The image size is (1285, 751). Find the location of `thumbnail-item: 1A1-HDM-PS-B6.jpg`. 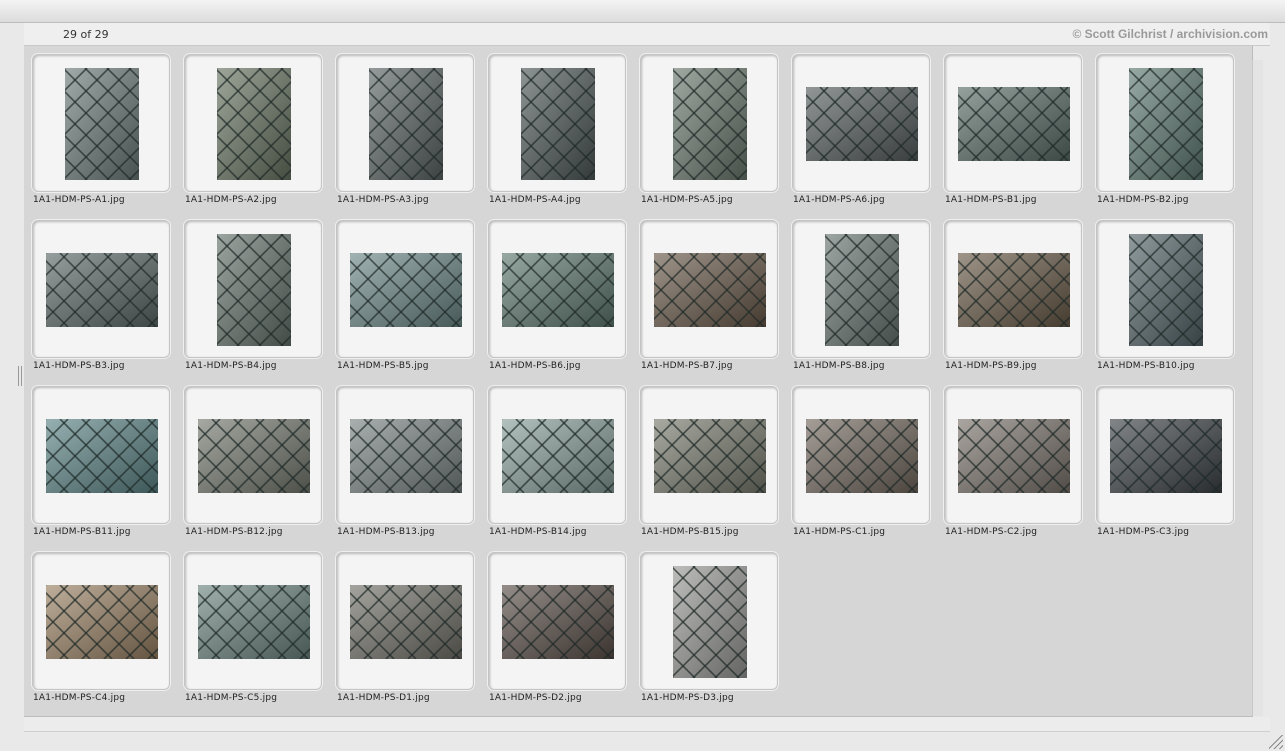

thumbnail-item: 1A1-HDM-PS-B6.jpg is located at coordinates (558, 303).